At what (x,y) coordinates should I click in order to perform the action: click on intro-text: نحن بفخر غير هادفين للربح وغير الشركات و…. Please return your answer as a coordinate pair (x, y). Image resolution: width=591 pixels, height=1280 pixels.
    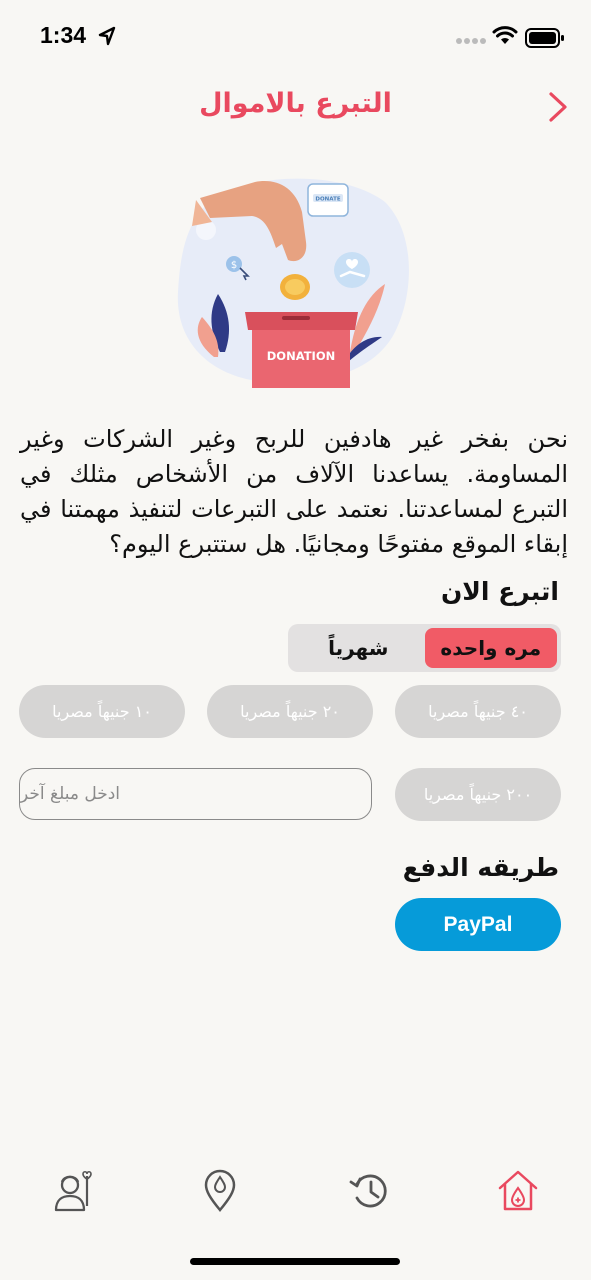
    Looking at the image, I should click on (294, 491).